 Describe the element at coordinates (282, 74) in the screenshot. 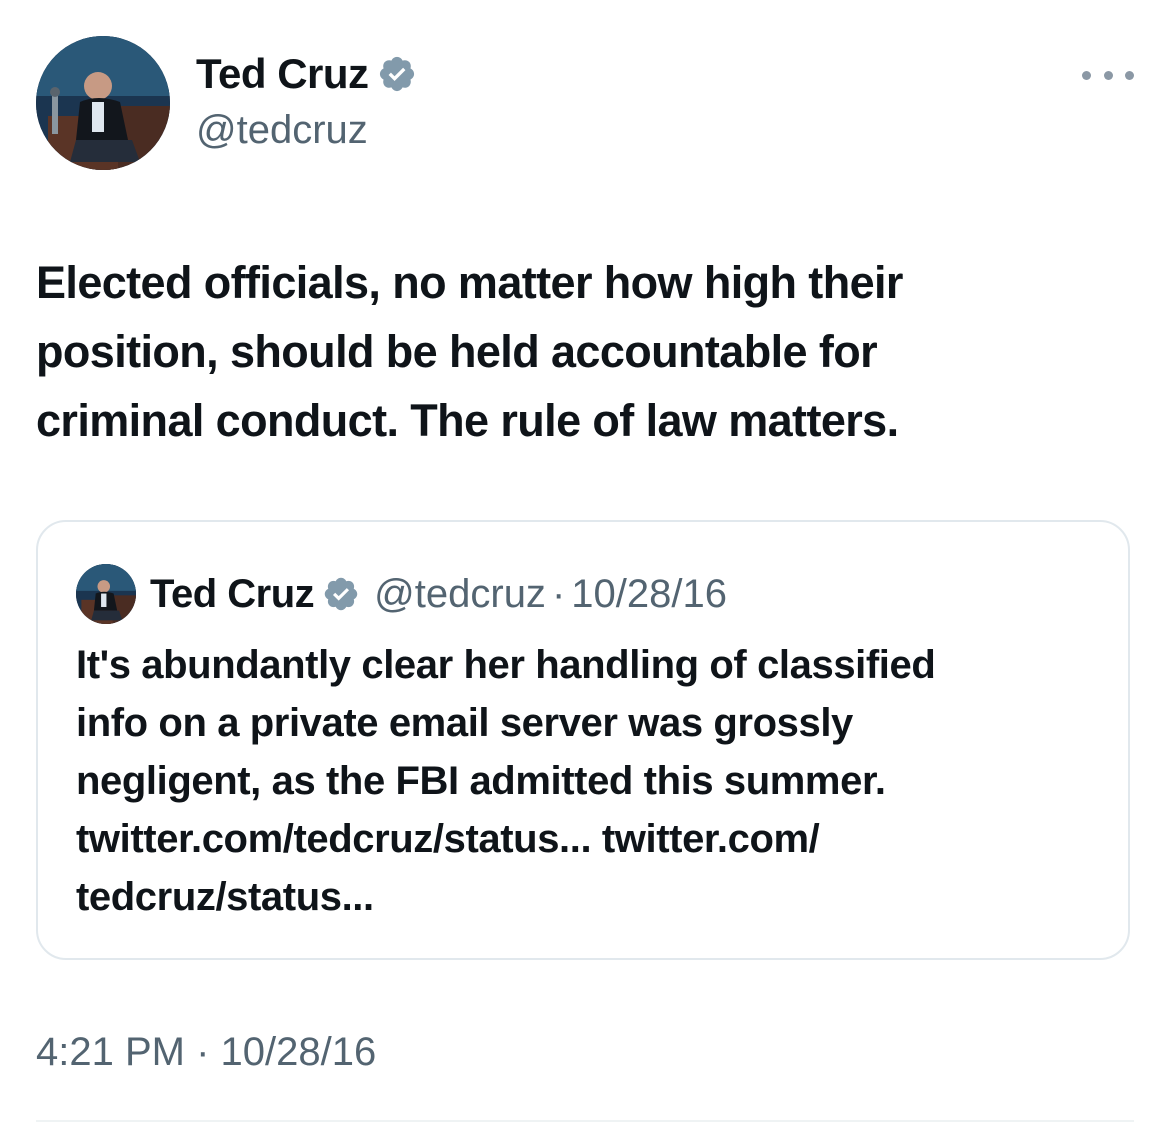

I see `author-display-name: Ted Cruz` at that location.